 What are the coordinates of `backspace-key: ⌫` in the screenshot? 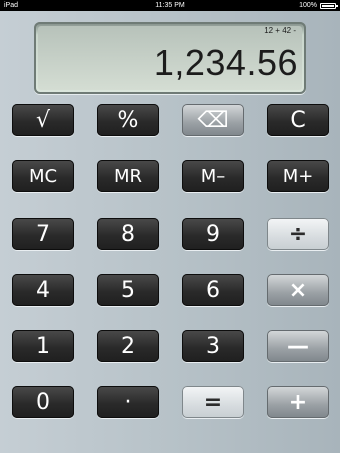 It's located at (213, 120).